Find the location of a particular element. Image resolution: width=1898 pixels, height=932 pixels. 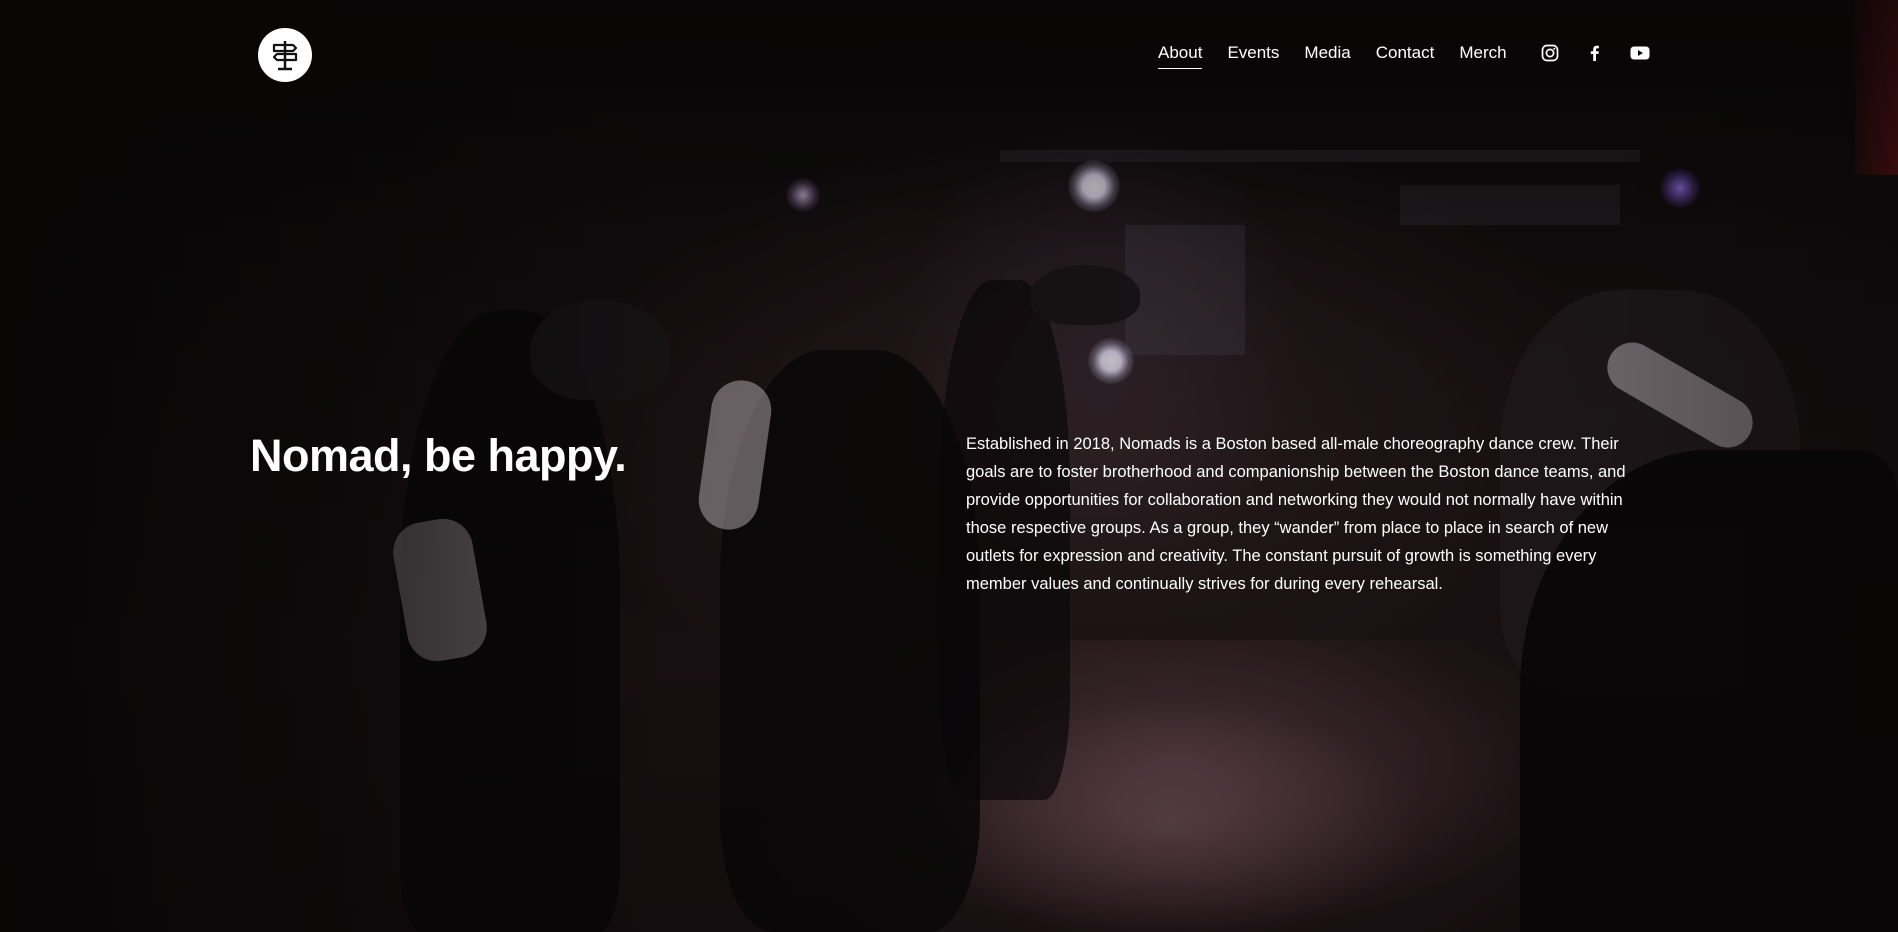

site-logo is located at coordinates (285, 55).